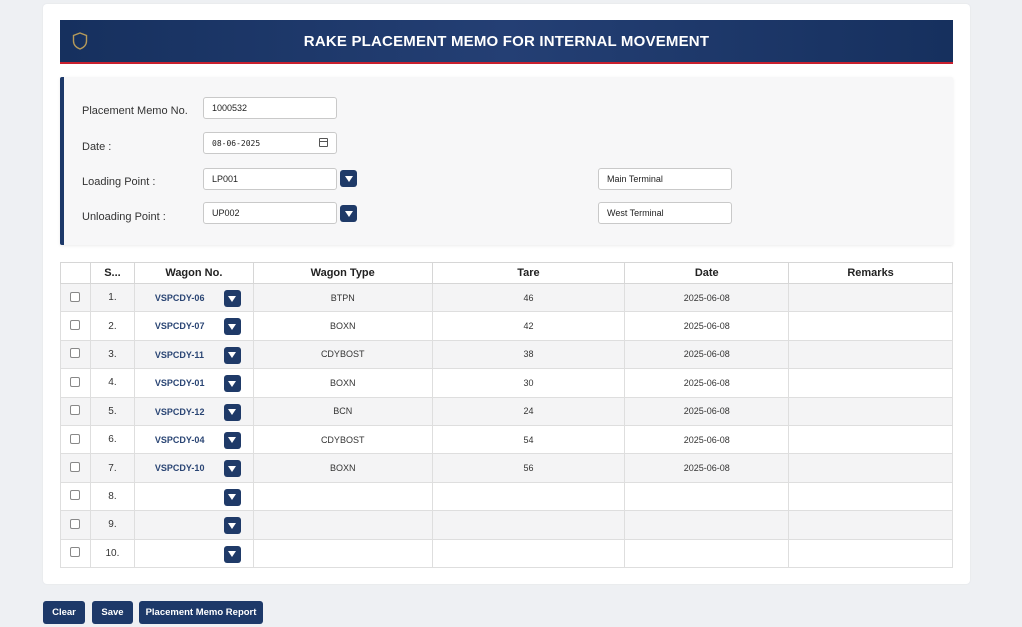 This screenshot has width=1022, height=627. I want to click on table-row: 5. VSPCDY-12 BCN 24 2025-06-08, so click(506, 411).